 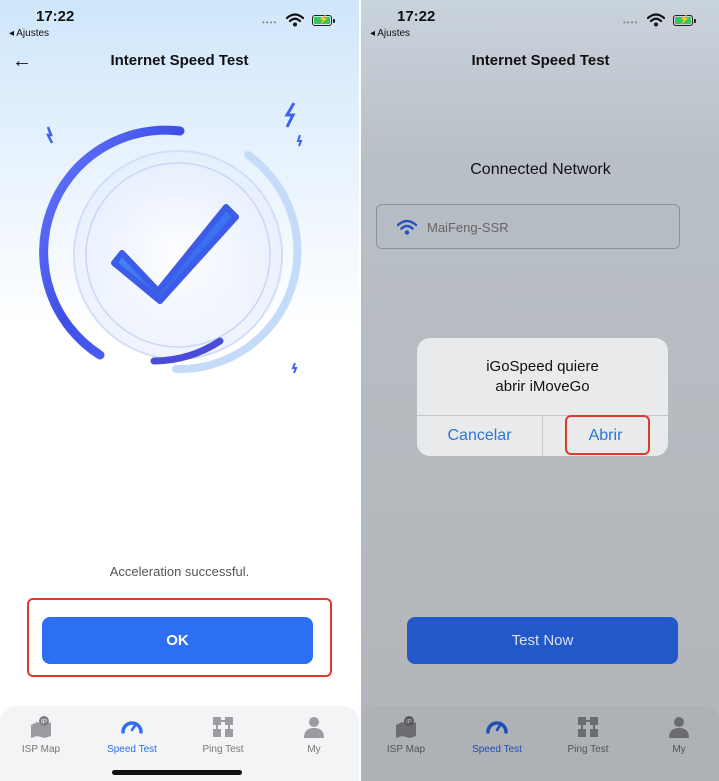 What do you see at coordinates (542, 377) in the screenshot?
I see `alert-message: iGoSpeed quiere abrir iMoveGo` at bounding box center [542, 377].